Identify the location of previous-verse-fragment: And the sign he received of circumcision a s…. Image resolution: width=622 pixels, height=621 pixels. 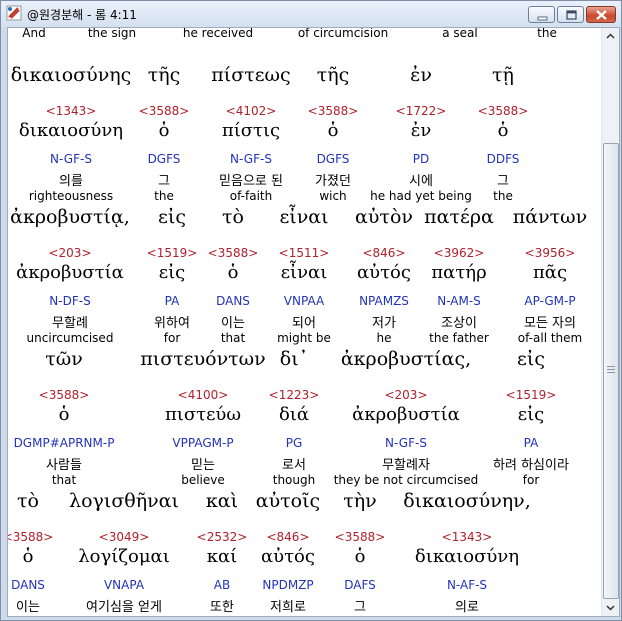
(304, 34).